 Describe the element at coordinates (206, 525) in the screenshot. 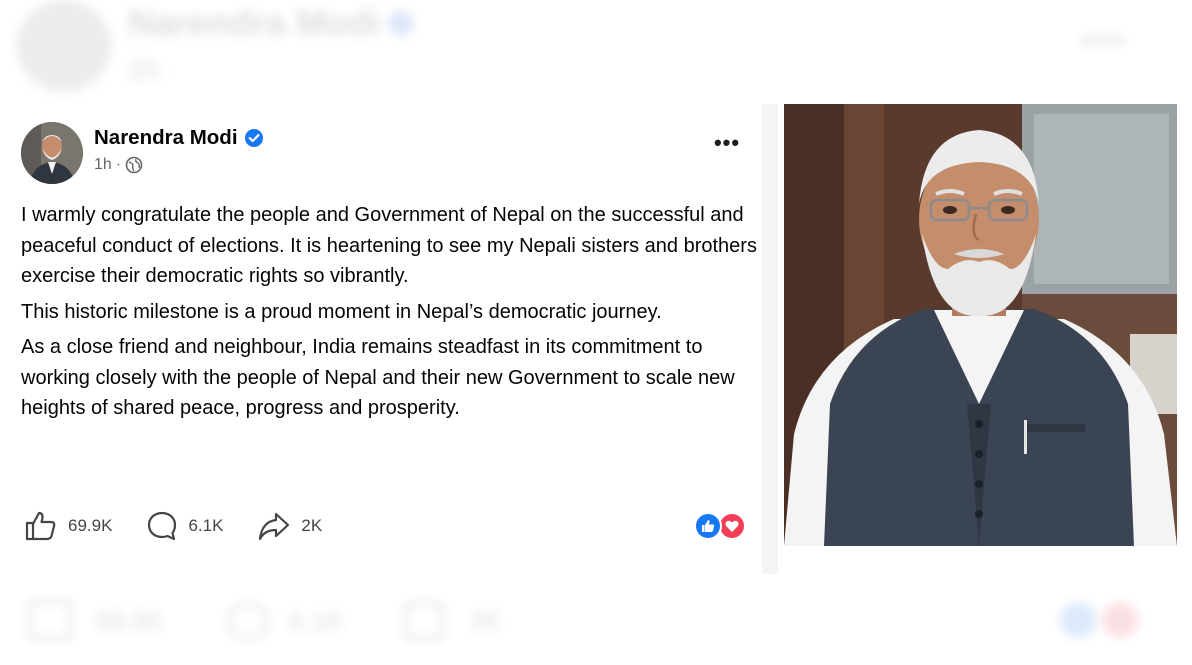

I see `comment-count: 6.1K` at that location.